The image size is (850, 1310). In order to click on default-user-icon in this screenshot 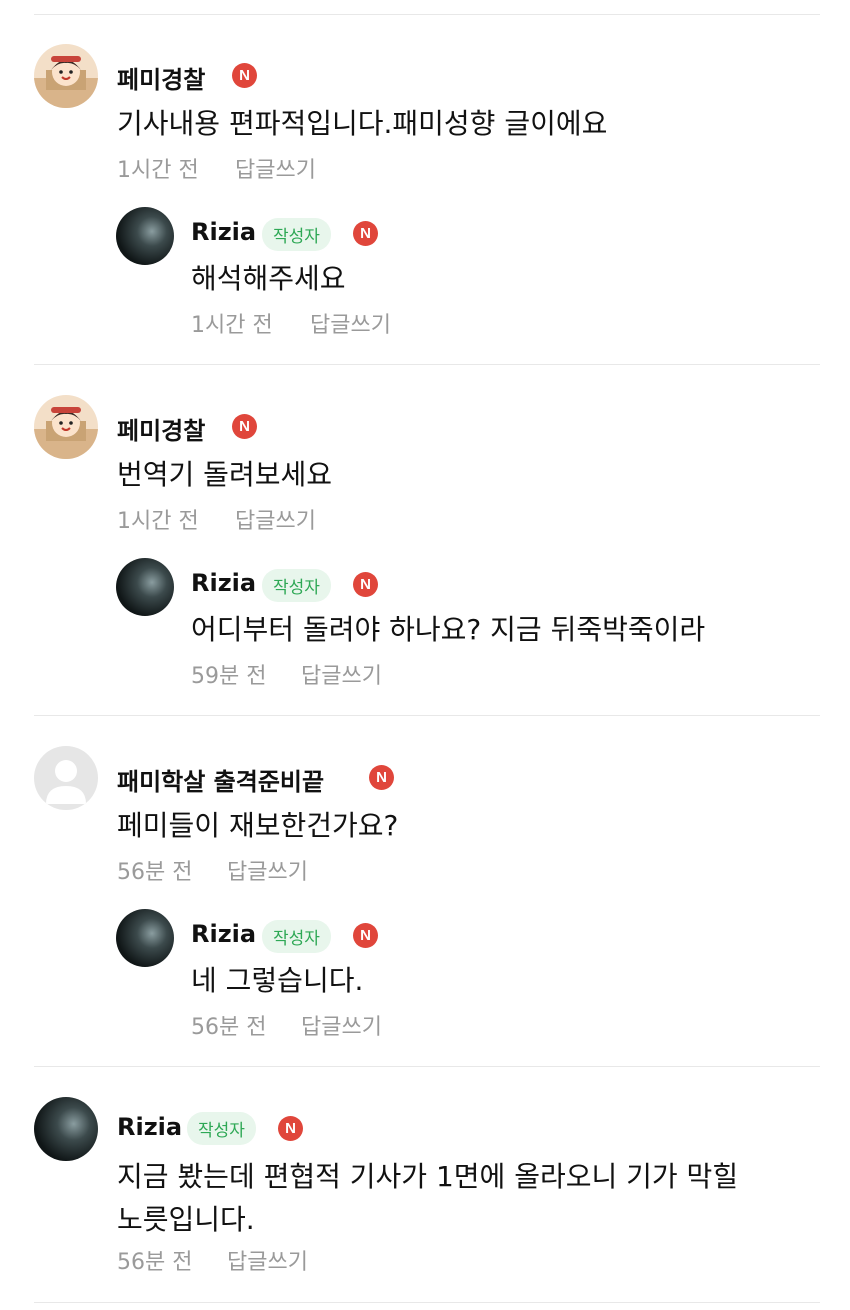, I will do `click(66, 782)`.